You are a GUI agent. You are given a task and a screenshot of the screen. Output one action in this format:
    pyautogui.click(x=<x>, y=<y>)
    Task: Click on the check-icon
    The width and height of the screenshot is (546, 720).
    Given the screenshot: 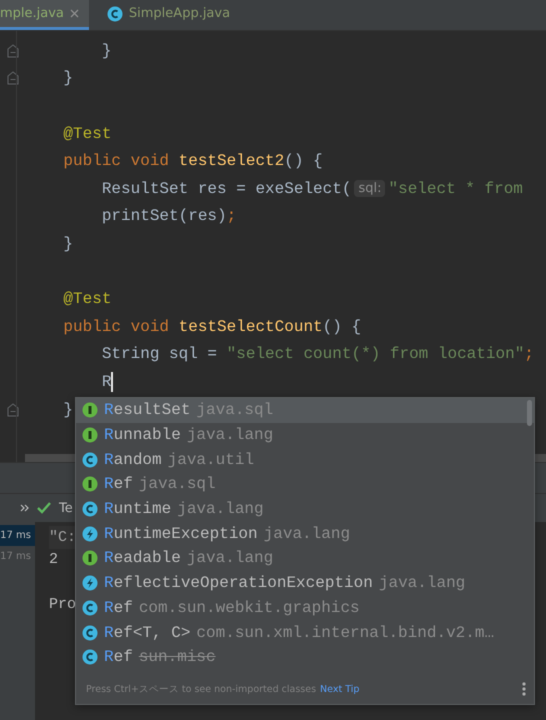 What is the action you would take?
    pyautogui.click(x=44, y=508)
    